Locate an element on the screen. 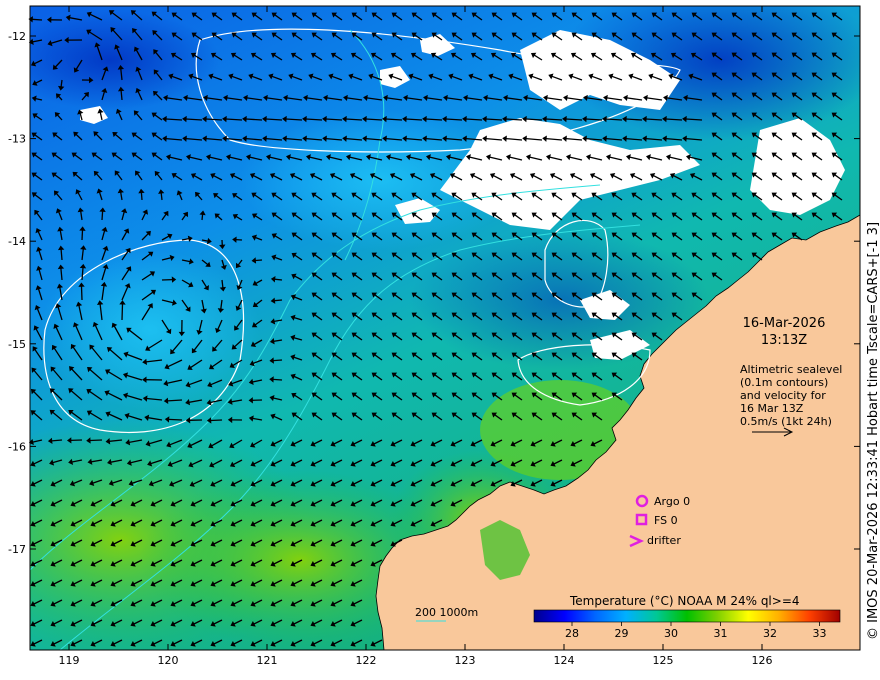  lat-tick-label: -13 is located at coordinates (17, 139).